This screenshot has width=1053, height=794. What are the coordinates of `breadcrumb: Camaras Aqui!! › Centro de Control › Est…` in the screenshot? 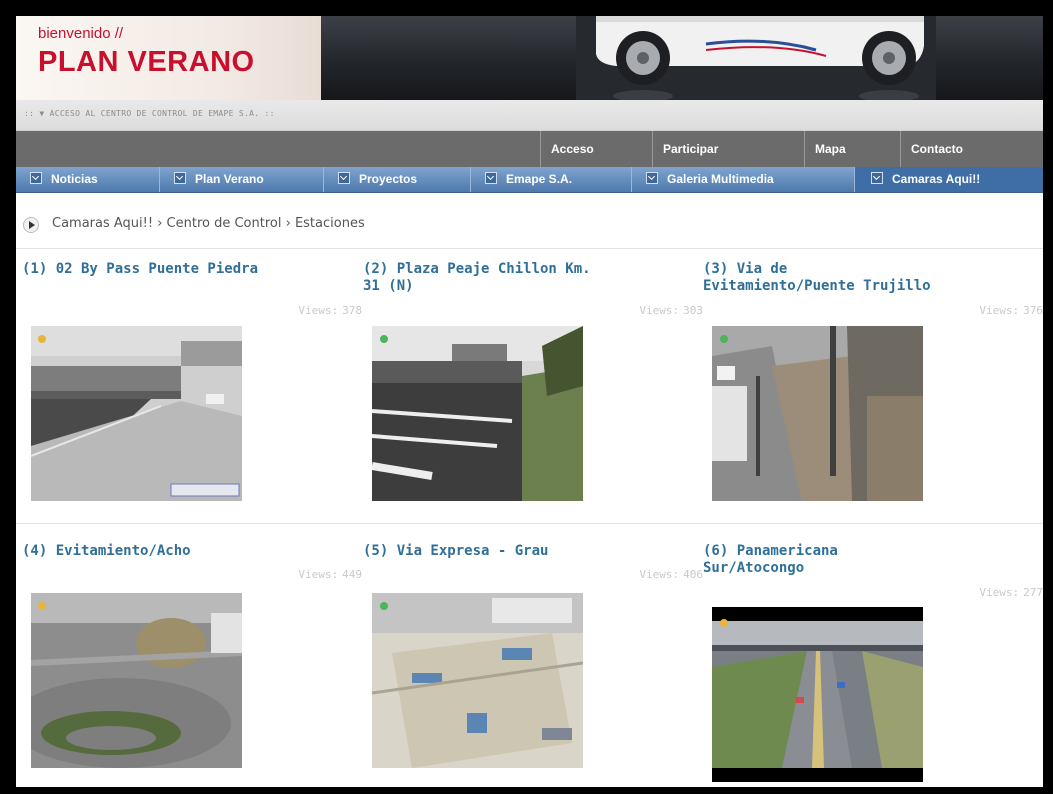 It's located at (208, 223).